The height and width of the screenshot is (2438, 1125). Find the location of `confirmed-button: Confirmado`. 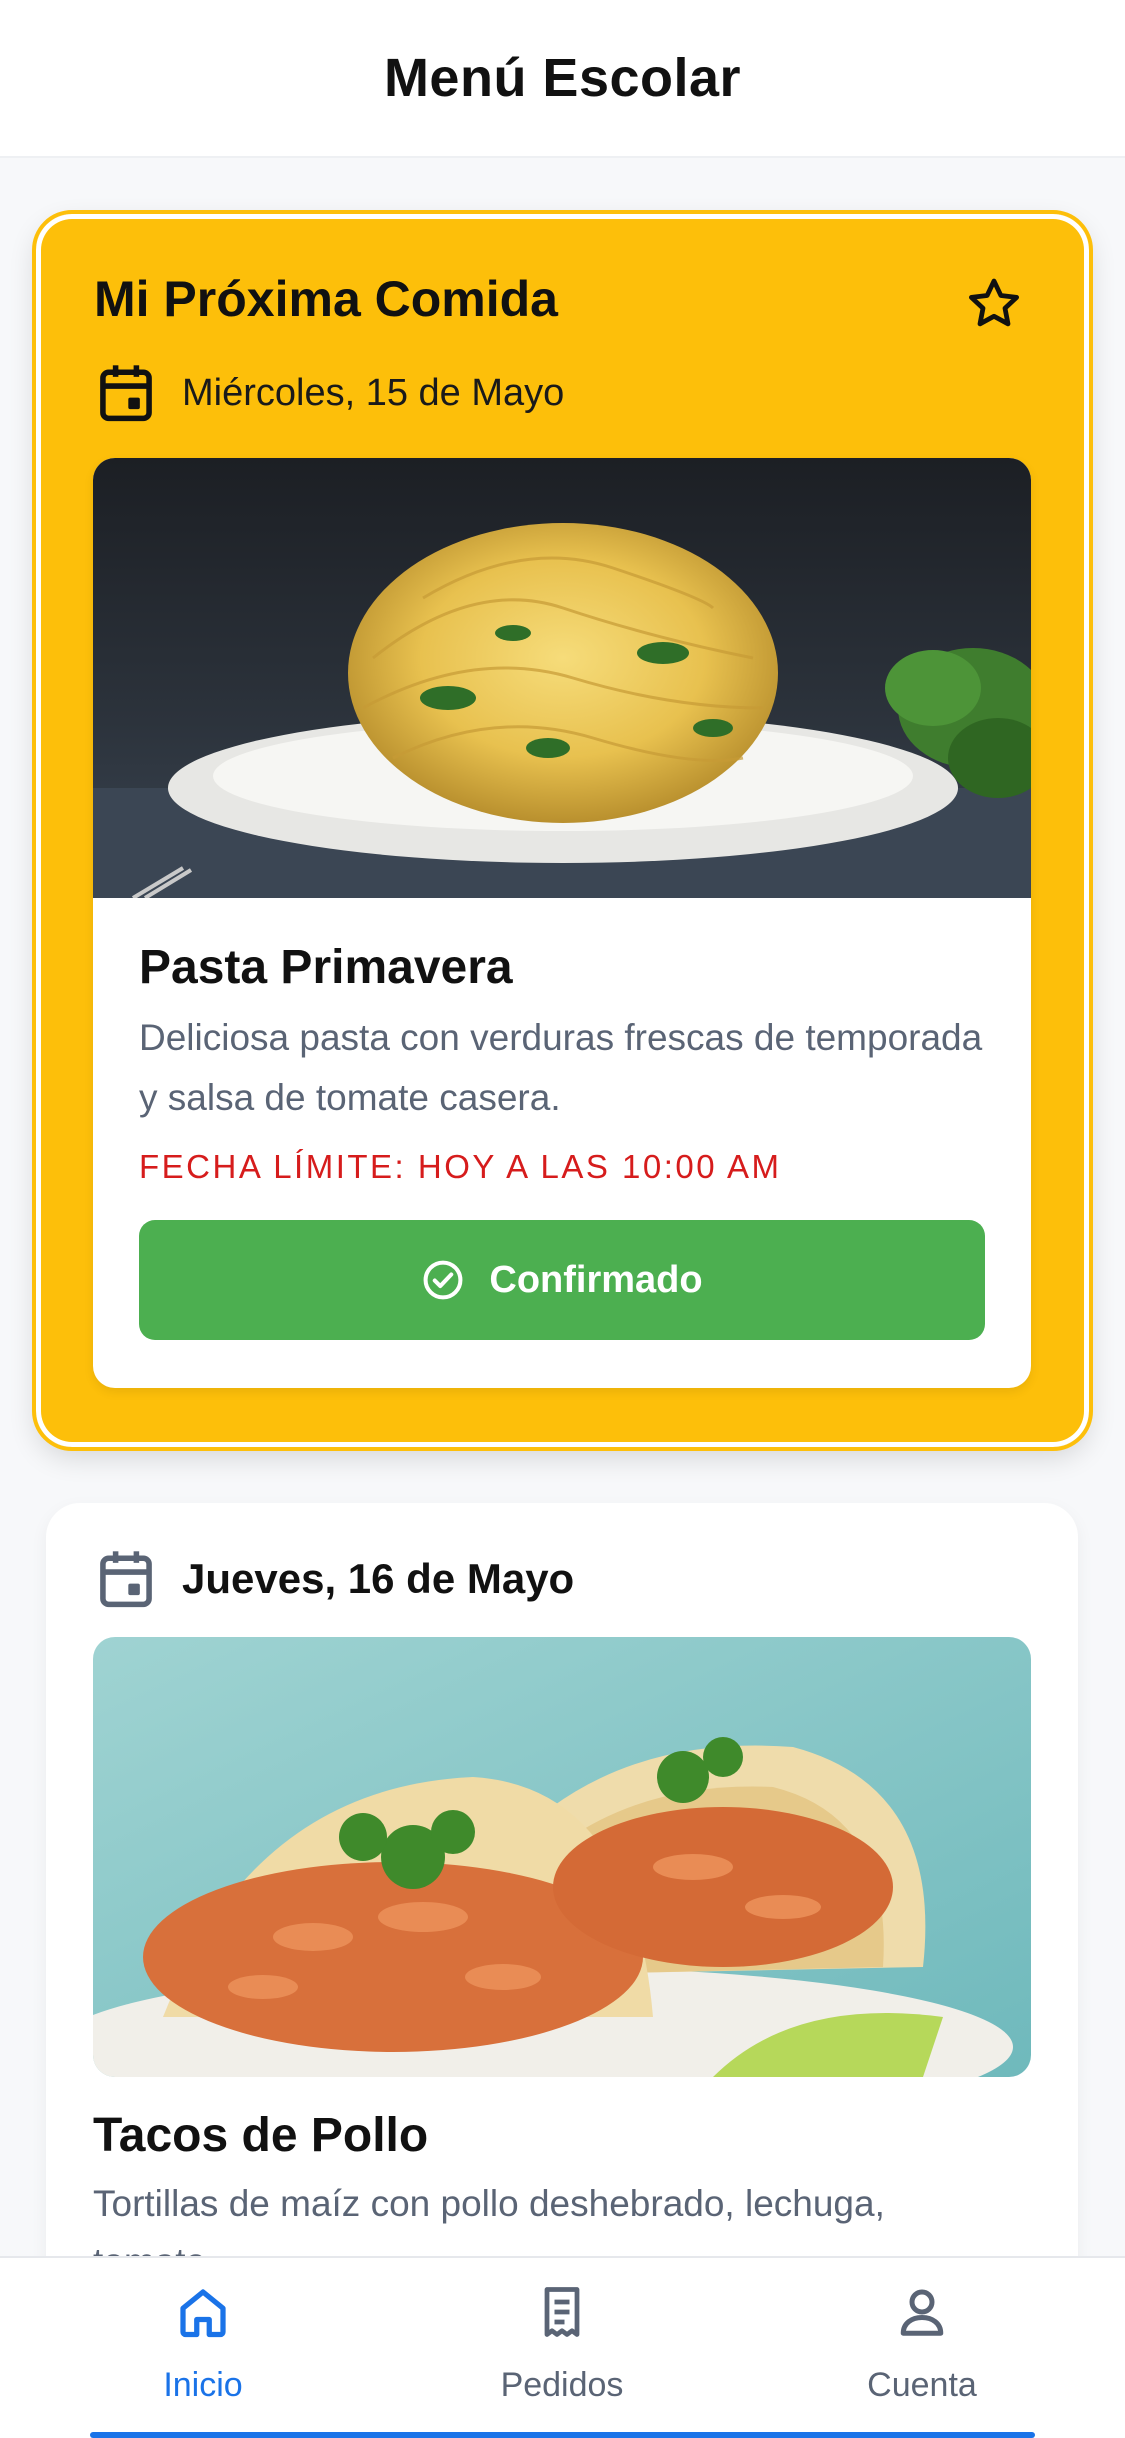

confirmed-button: Confirmado is located at coordinates (562, 1280).